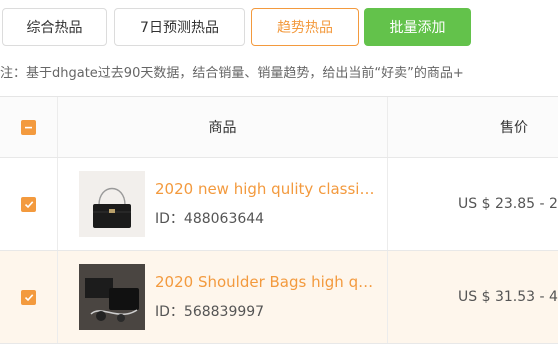 Image resolution: width=558 pixels, height=347 pixels. I want to click on product-price: US $ 23.85 - 2, so click(508, 204).